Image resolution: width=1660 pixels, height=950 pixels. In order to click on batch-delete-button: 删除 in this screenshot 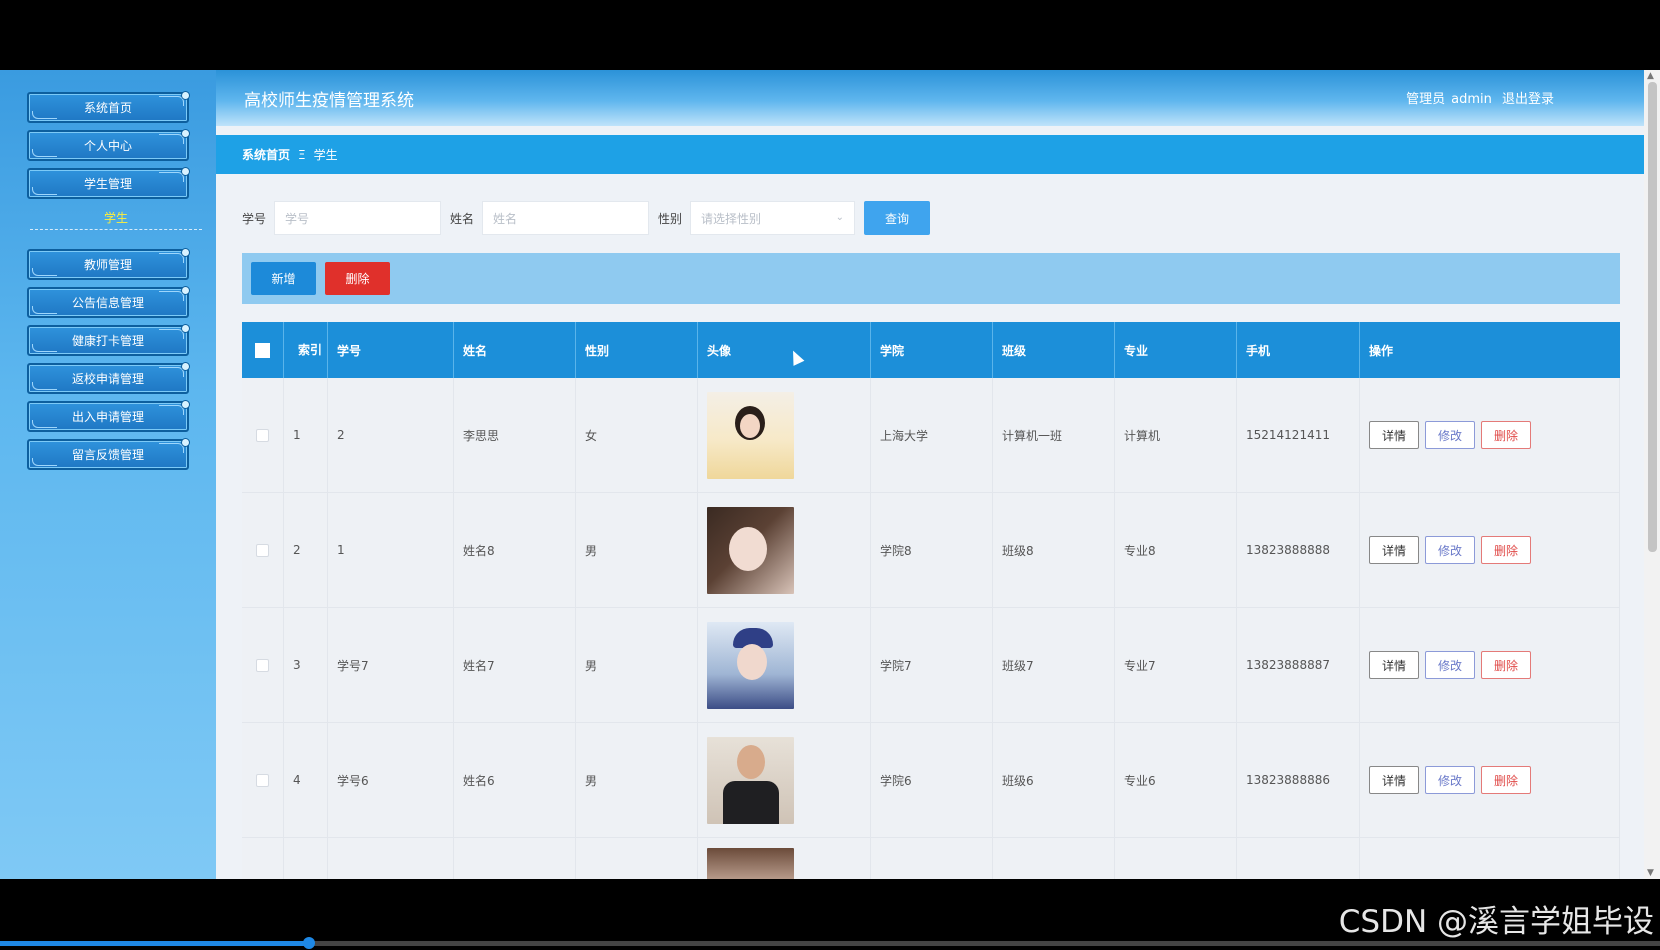, I will do `click(357, 278)`.